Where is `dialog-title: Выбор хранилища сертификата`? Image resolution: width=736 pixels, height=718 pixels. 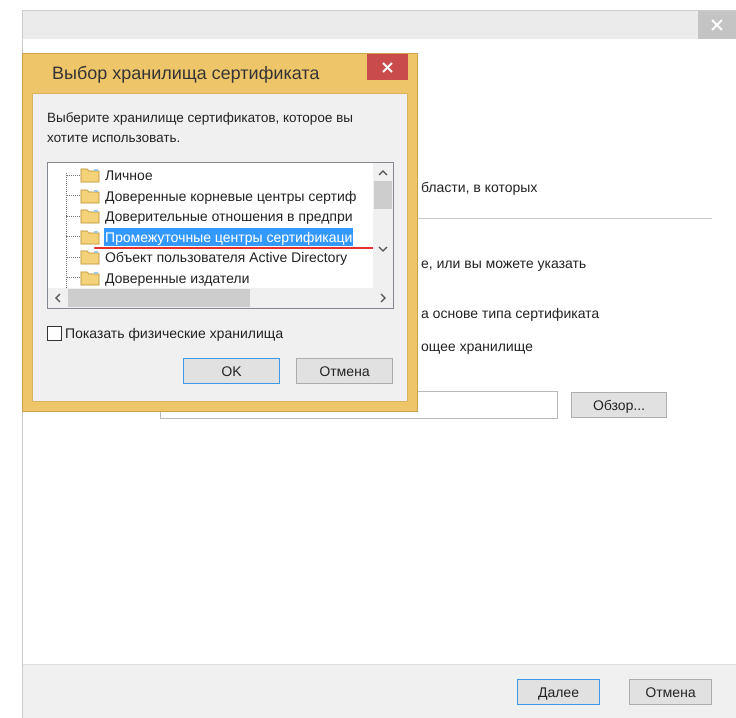 dialog-title: Выбор хранилища сертификата is located at coordinates (186, 73).